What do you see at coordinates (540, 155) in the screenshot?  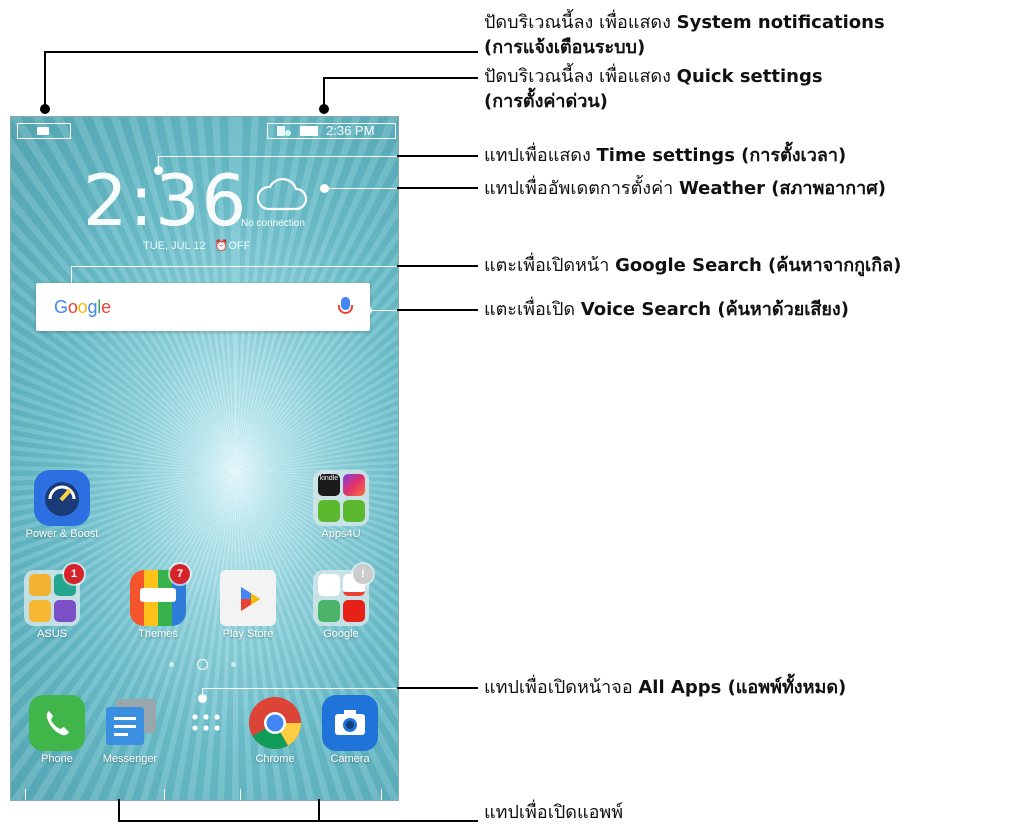 I see `callout-prefix: แทปเพื่อแสดง` at bounding box center [540, 155].